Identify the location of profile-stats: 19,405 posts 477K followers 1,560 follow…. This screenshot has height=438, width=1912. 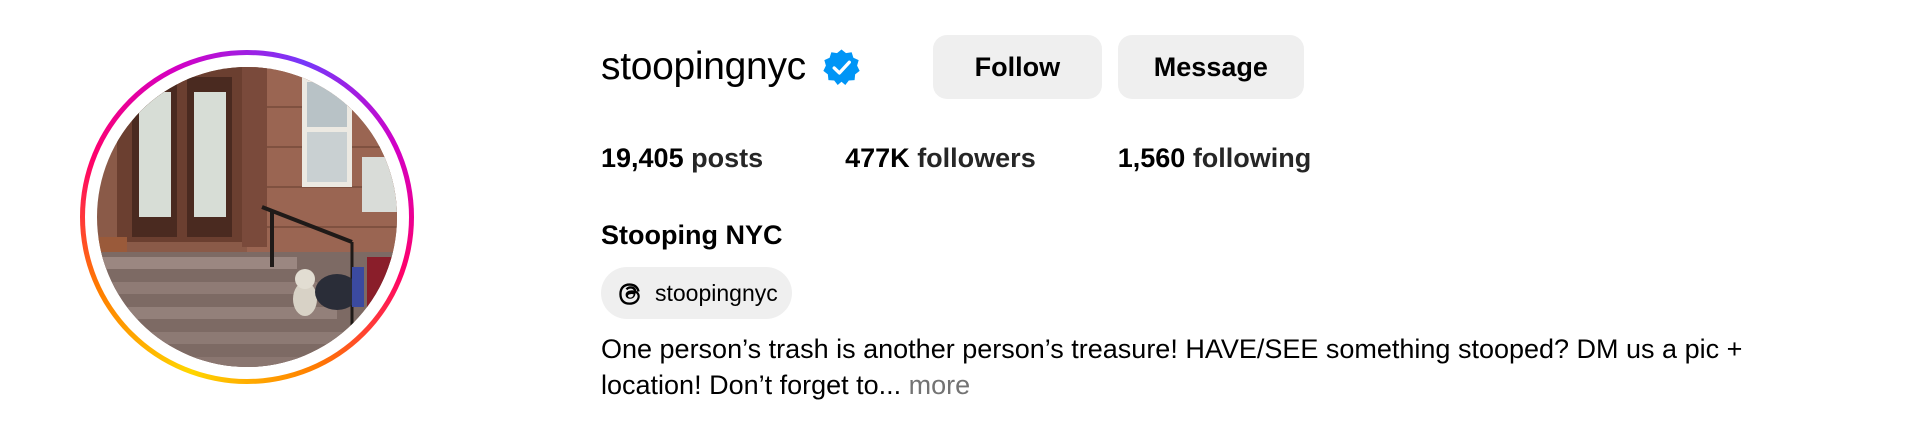
(1246, 158).